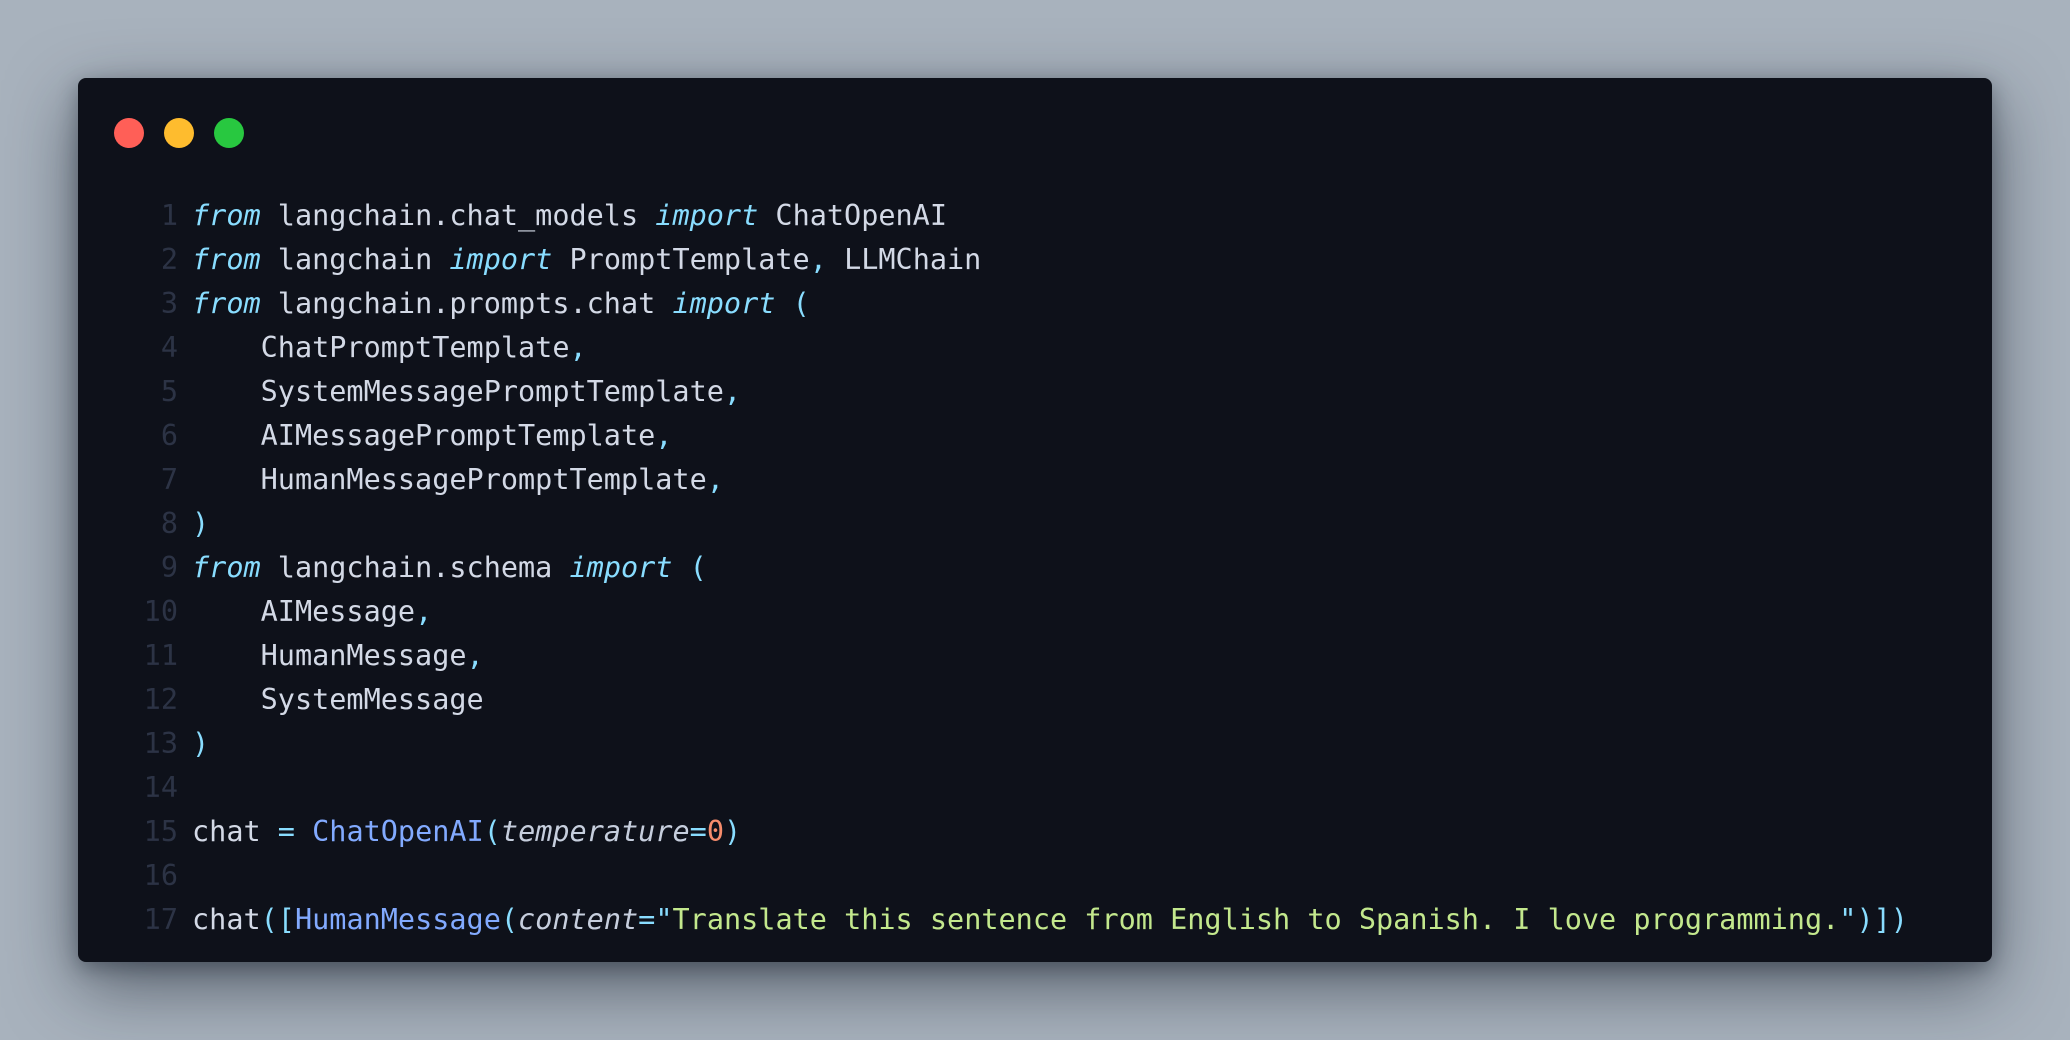 This screenshot has width=2070, height=1040. What do you see at coordinates (338, 699) in the screenshot?
I see `code-token: SystemMessage` at bounding box center [338, 699].